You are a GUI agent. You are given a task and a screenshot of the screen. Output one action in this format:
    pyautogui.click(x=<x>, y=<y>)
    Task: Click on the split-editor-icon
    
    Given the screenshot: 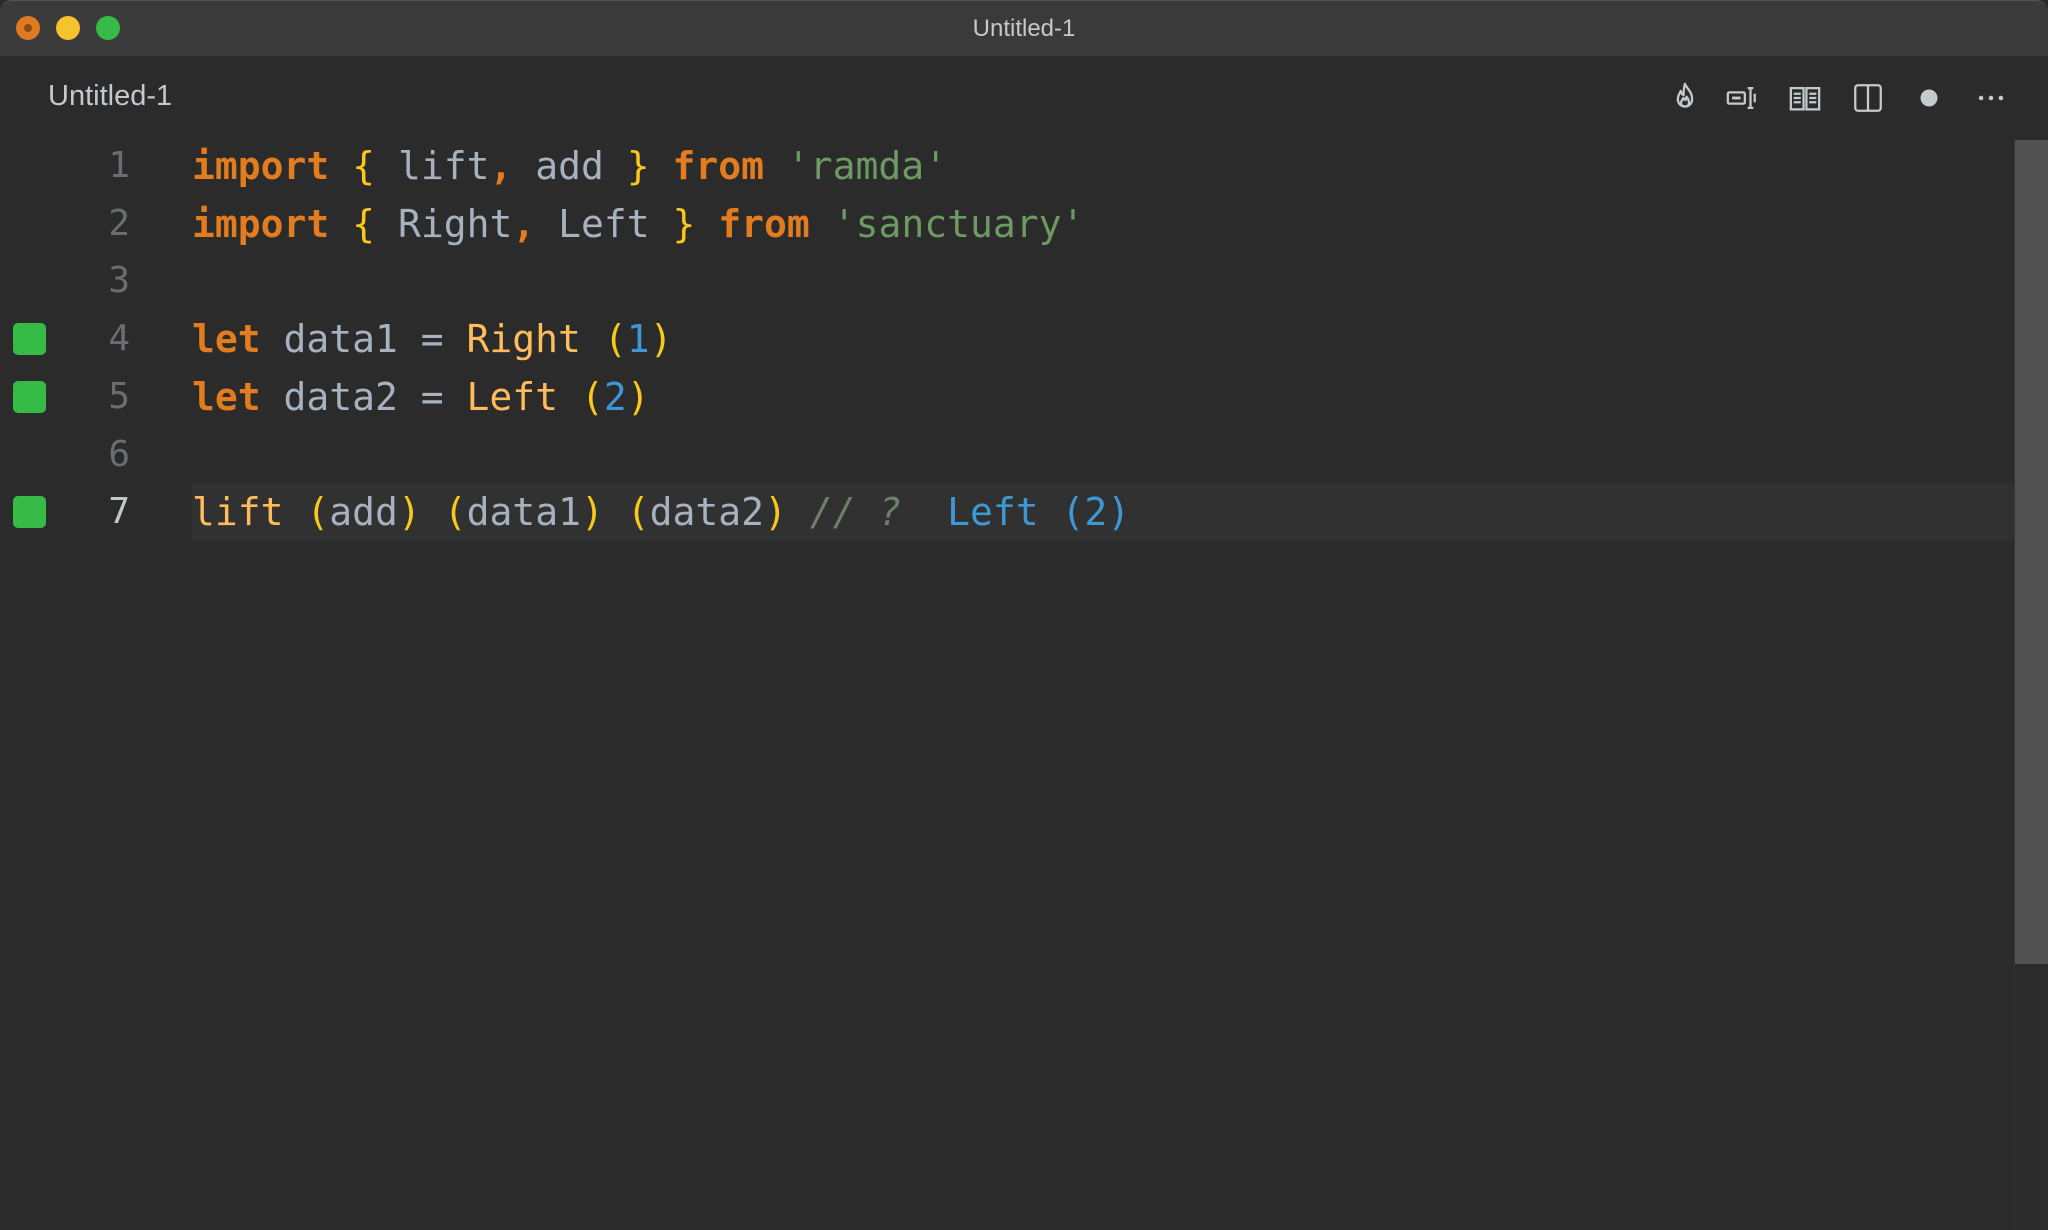 What is the action you would take?
    pyautogui.click(x=1868, y=98)
    